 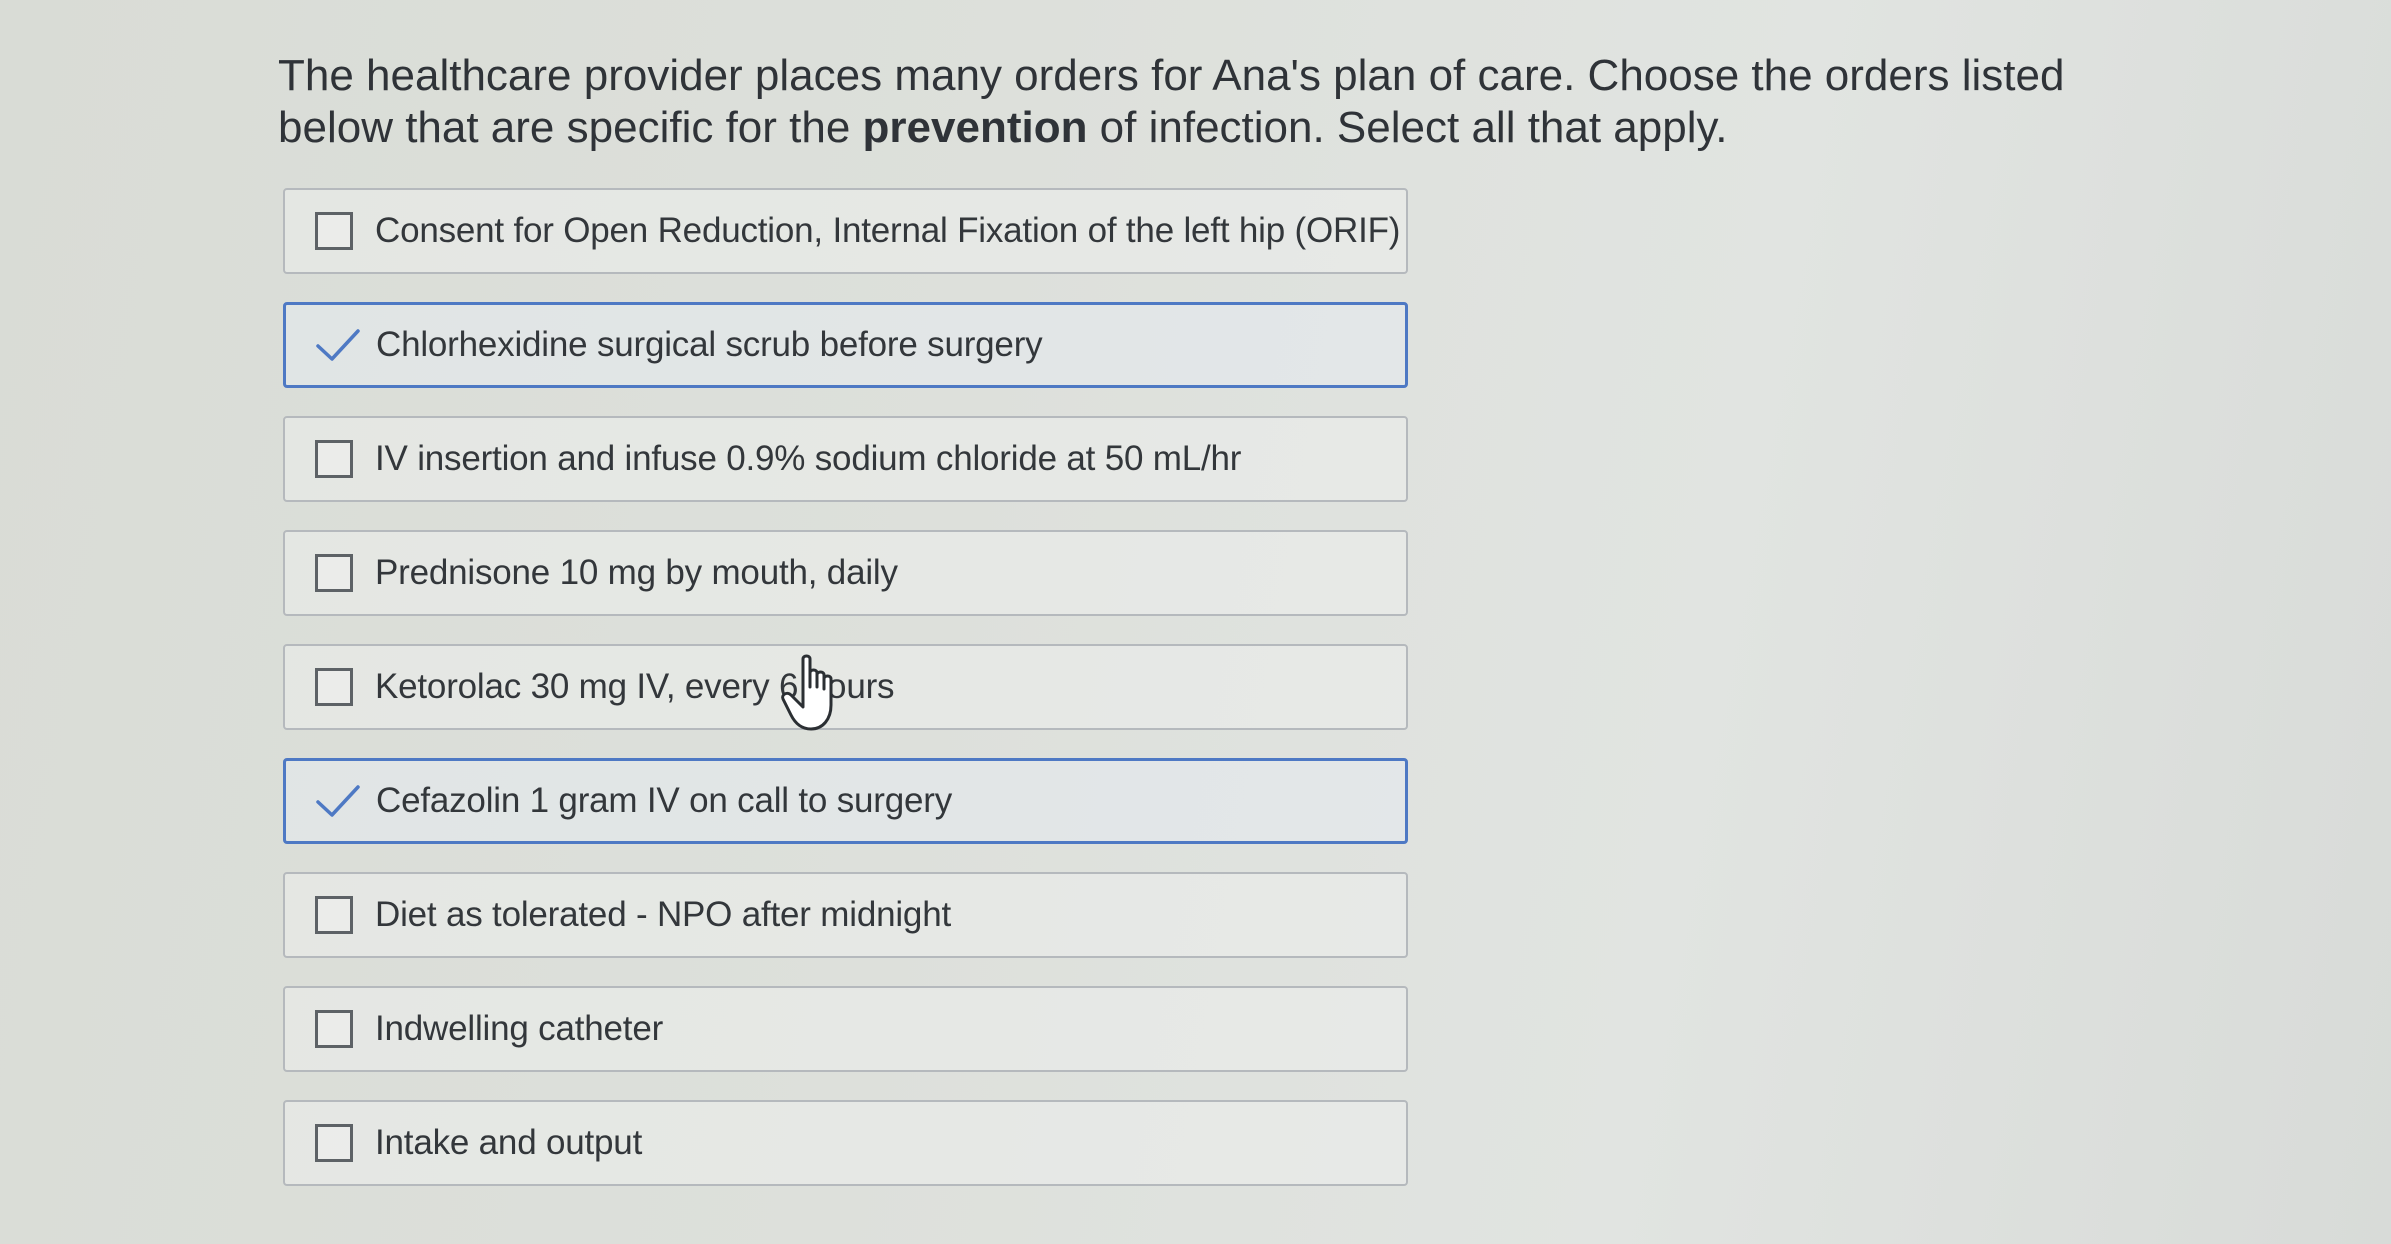 What do you see at coordinates (664, 800) in the screenshot?
I see `option-label: Cefazolin 1 gram IV on call to surgery` at bounding box center [664, 800].